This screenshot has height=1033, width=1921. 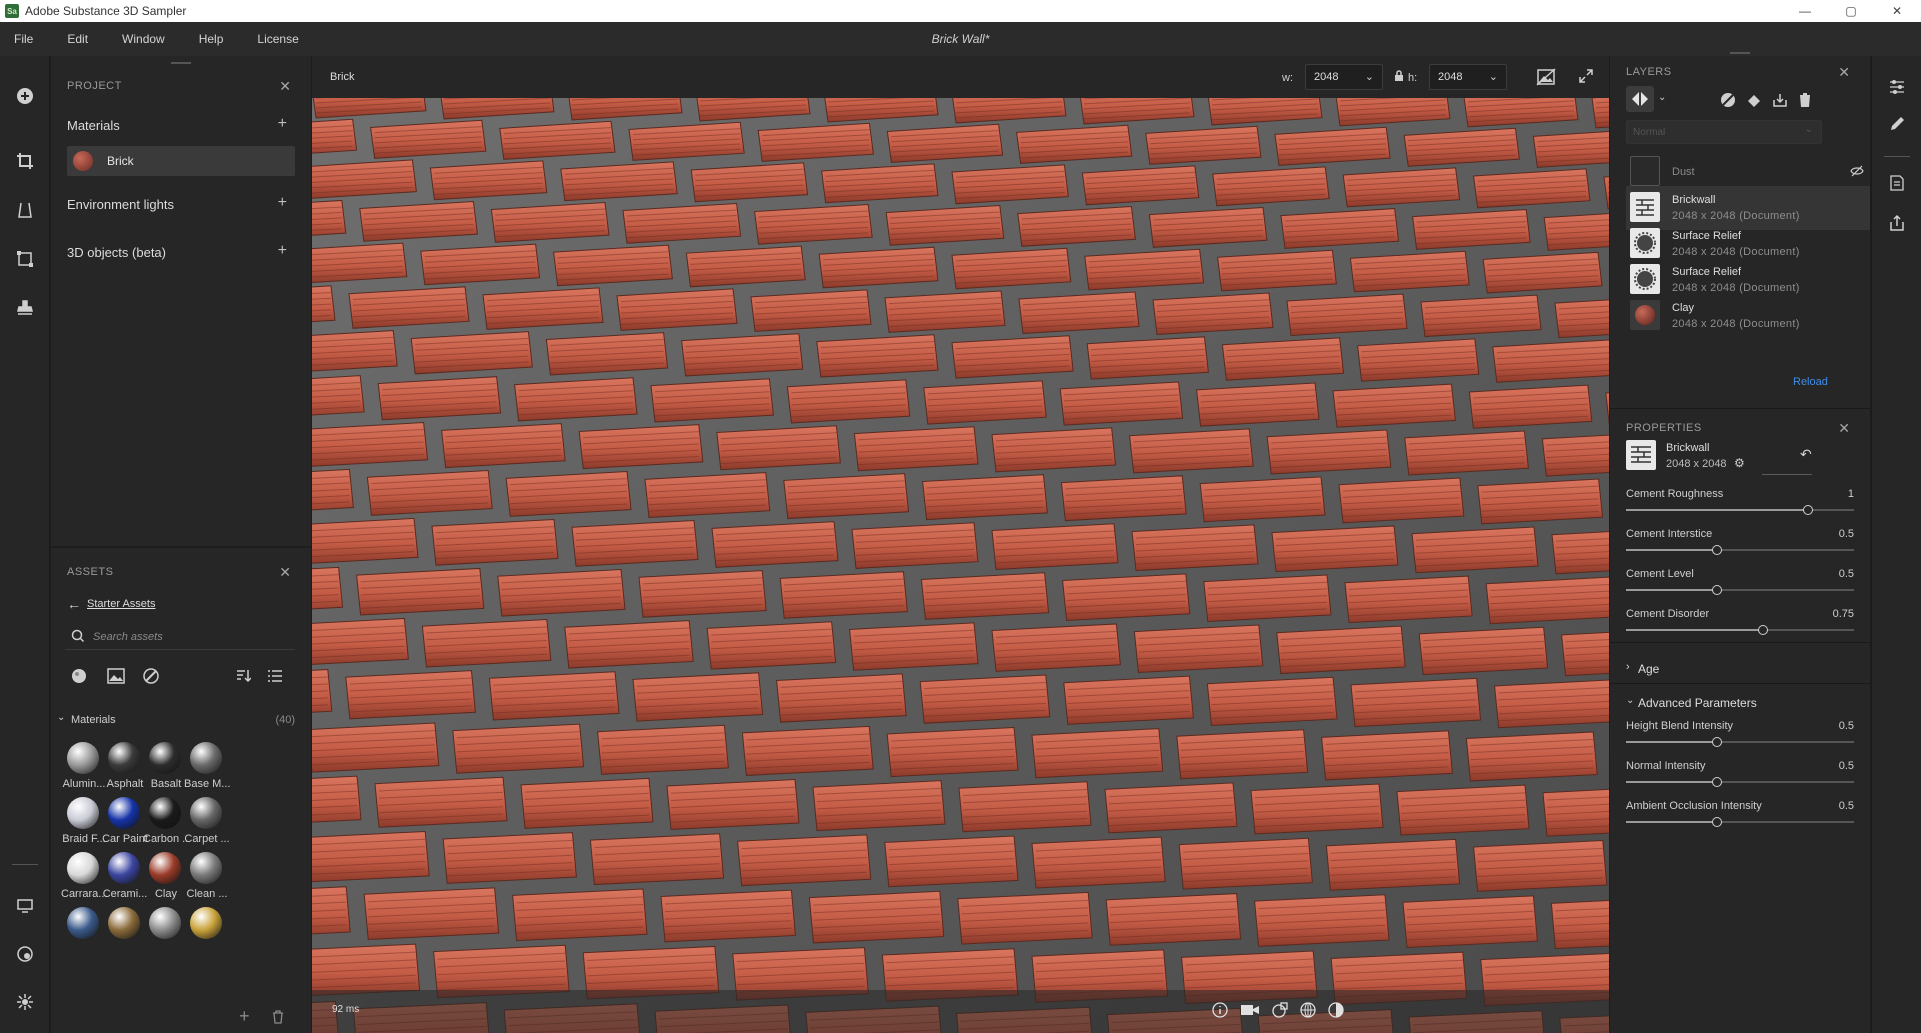 I want to click on add-asset-icon: +, so click(x=244, y=1016).